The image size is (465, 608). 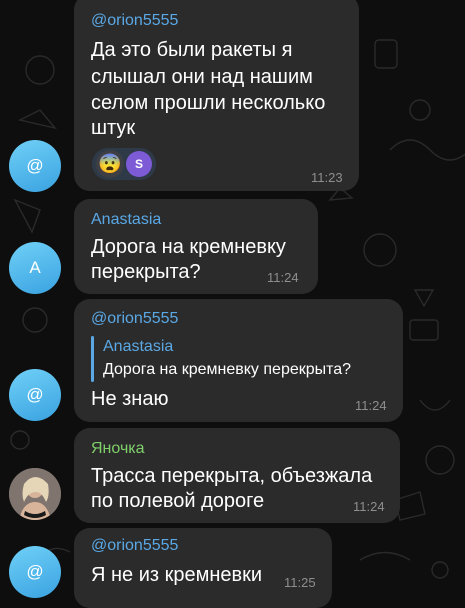 What do you see at coordinates (241, 359) in the screenshot?
I see `reply-quote: Anastasia Дорога на кремневку перекрыта?` at bounding box center [241, 359].